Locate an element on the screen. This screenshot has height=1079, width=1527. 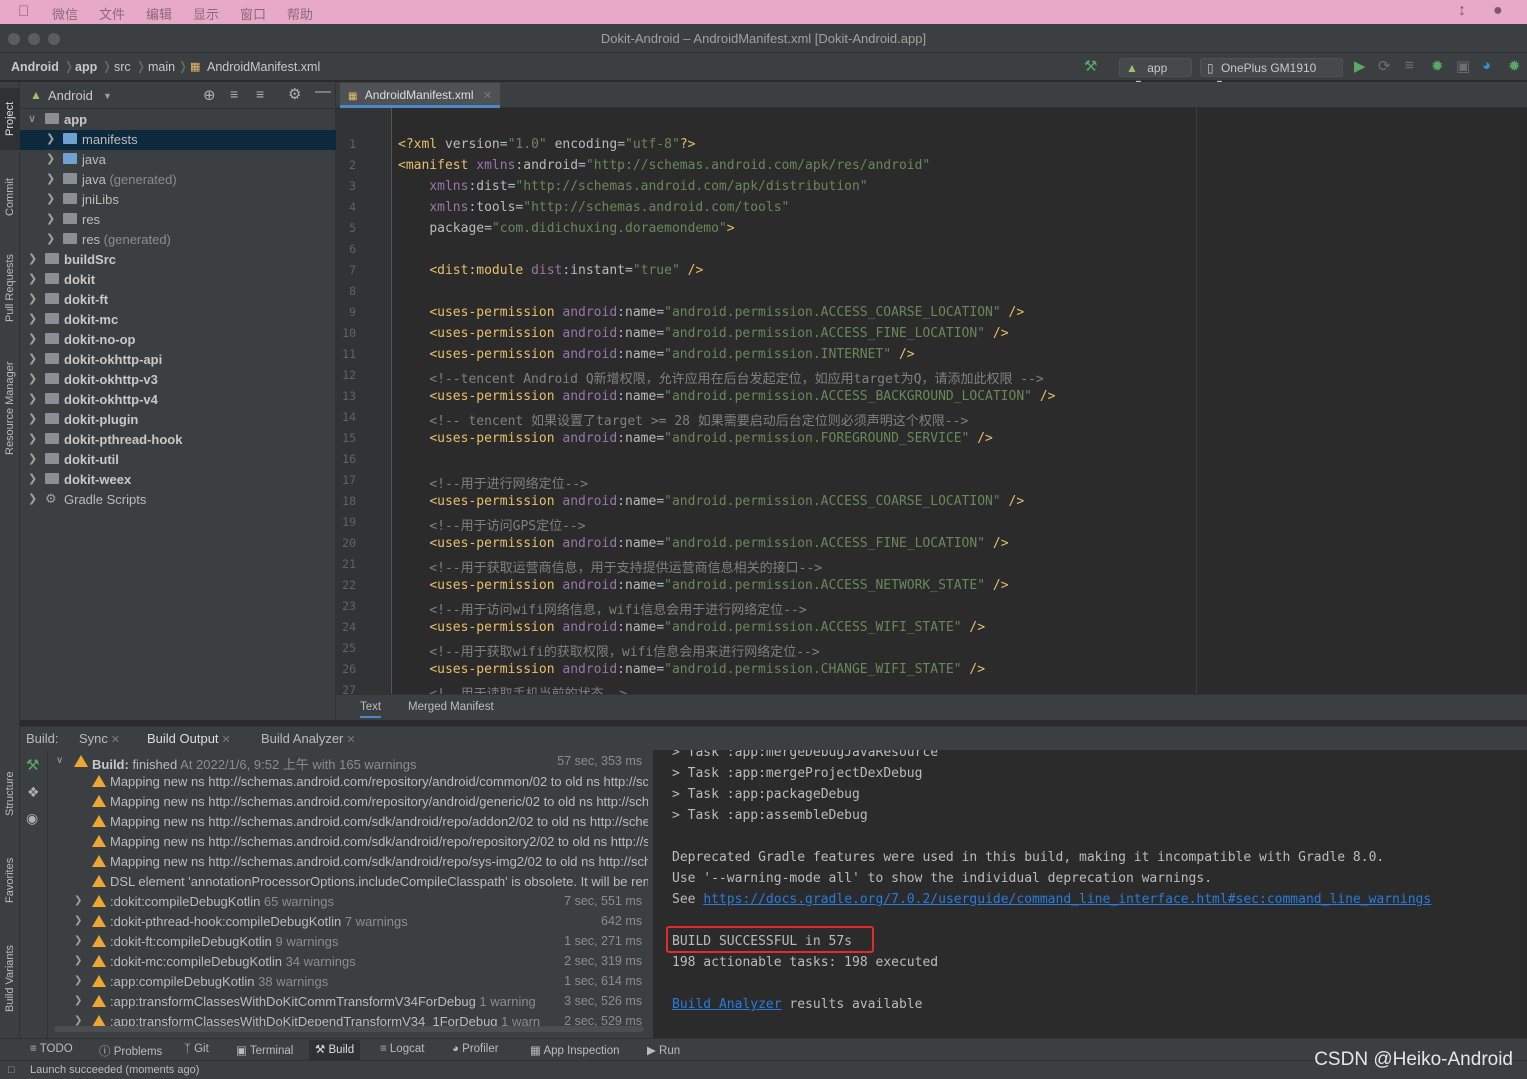
tab-build-analyzer: Build Analyzer ✕ is located at coordinates (308, 738).